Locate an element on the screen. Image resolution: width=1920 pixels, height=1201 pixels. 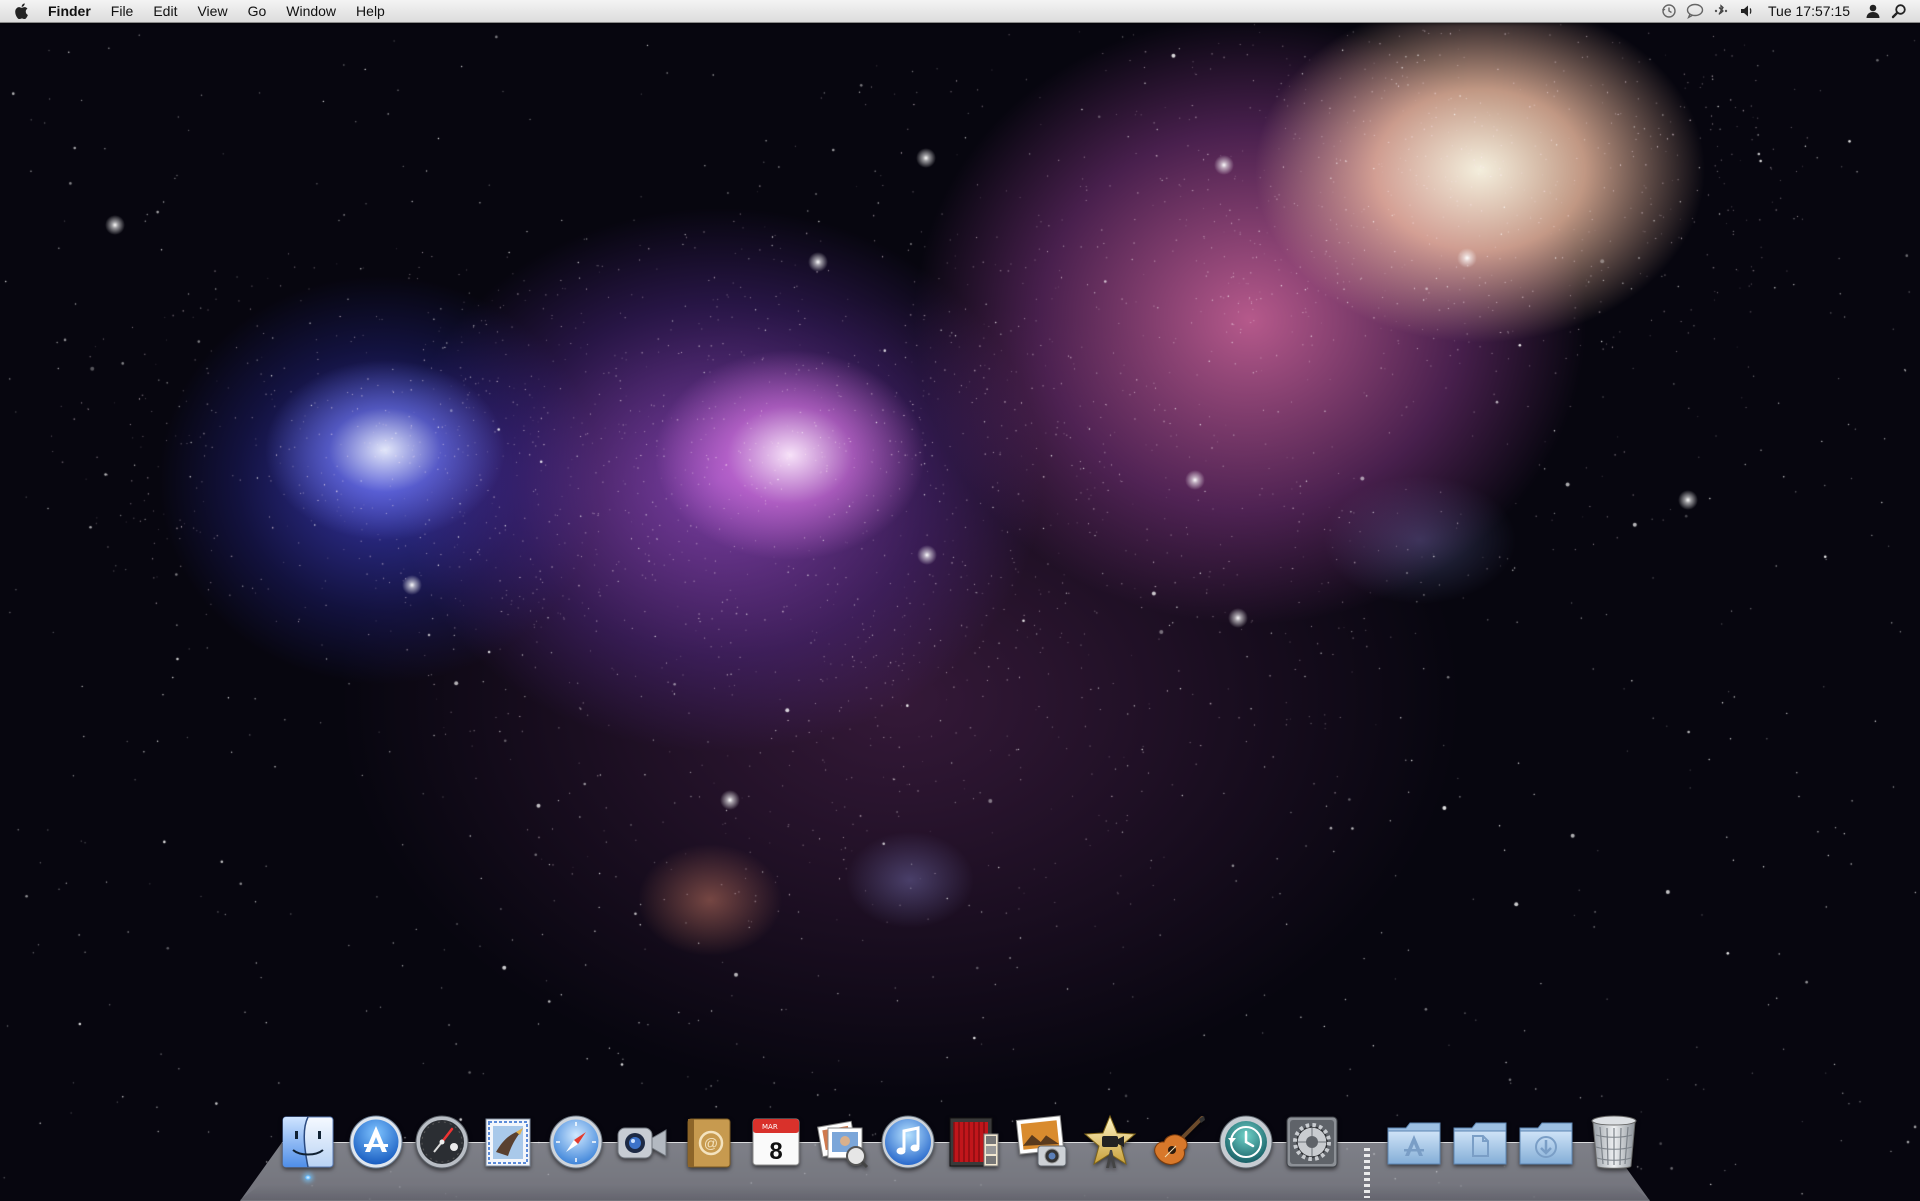
facetime-icon is located at coordinates (642, 1143).